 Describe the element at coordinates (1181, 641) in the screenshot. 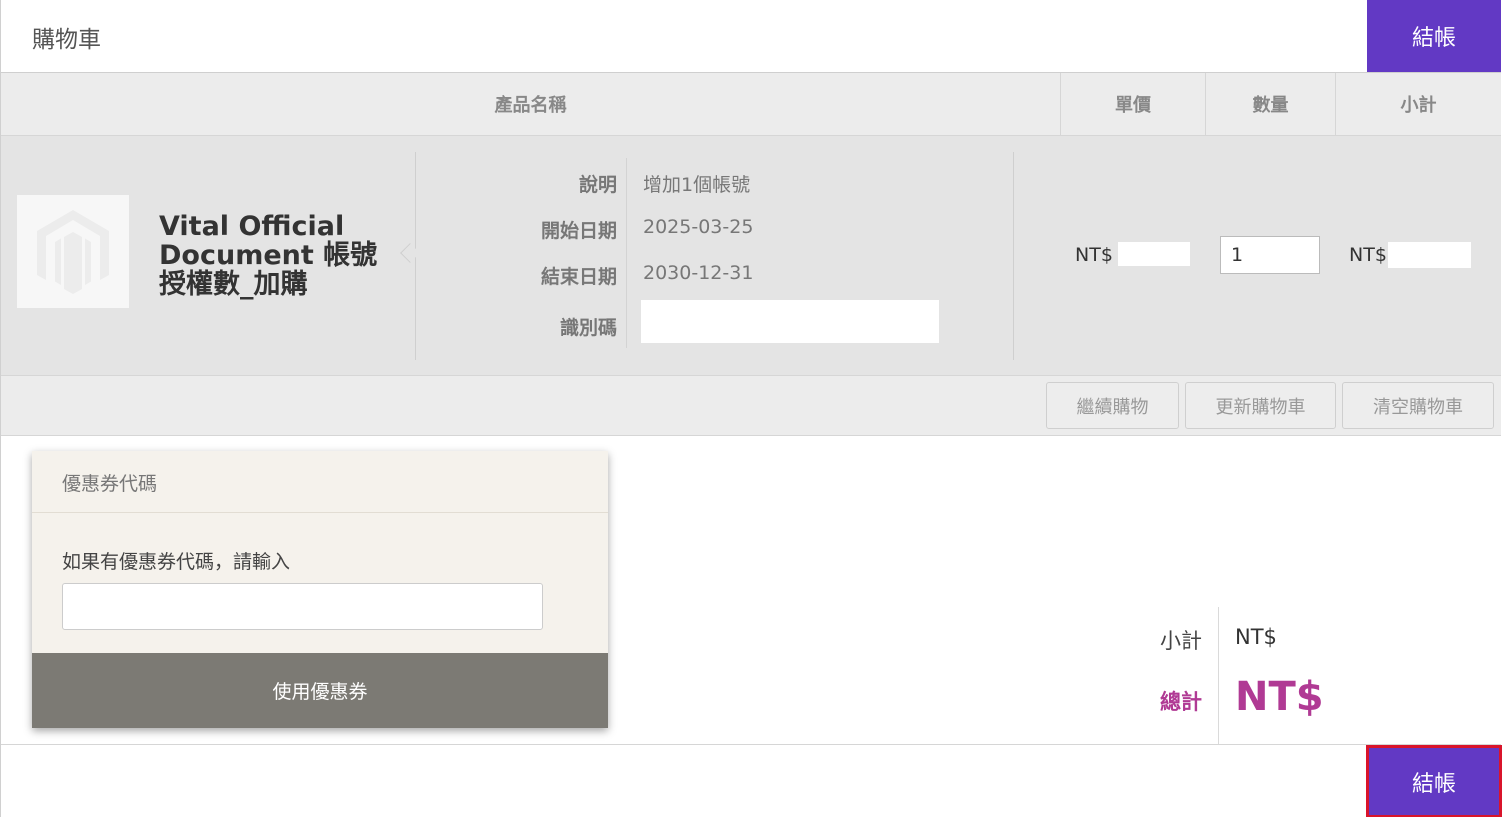

I see `subtotal-label: 小計` at that location.